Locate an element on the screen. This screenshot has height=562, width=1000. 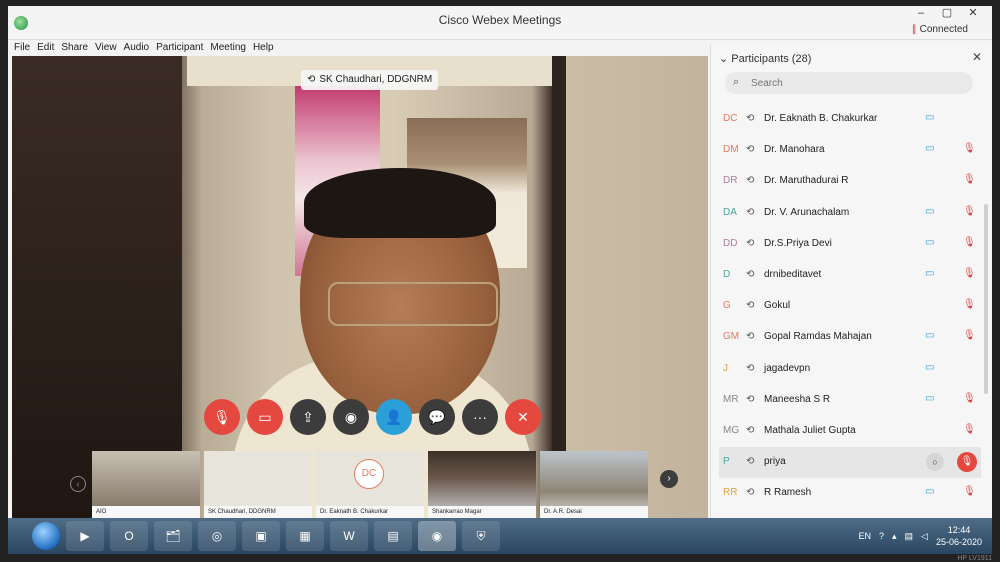
taskbar-app-button: W is located at coordinates (349, 536).